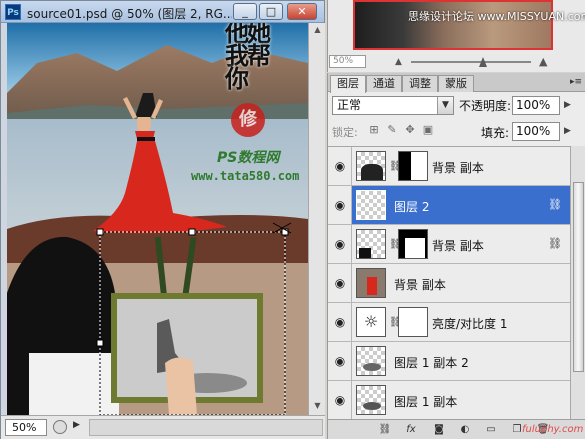 The height and width of the screenshot is (439, 585). I want to click on tab-channels: 通道, so click(384, 83).